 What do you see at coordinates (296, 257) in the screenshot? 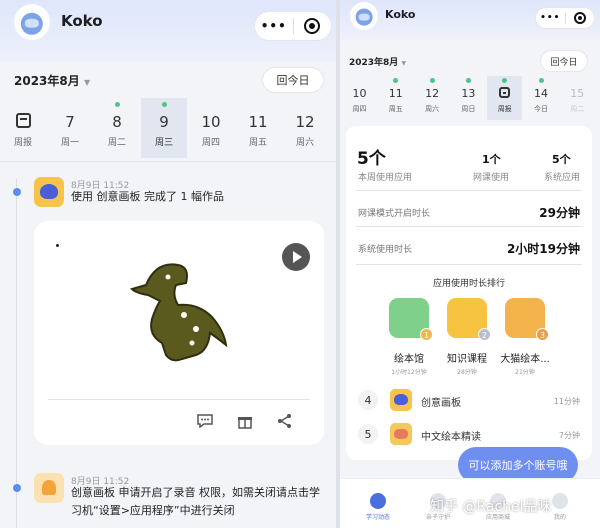
I see `play-button` at bounding box center [296, 257].